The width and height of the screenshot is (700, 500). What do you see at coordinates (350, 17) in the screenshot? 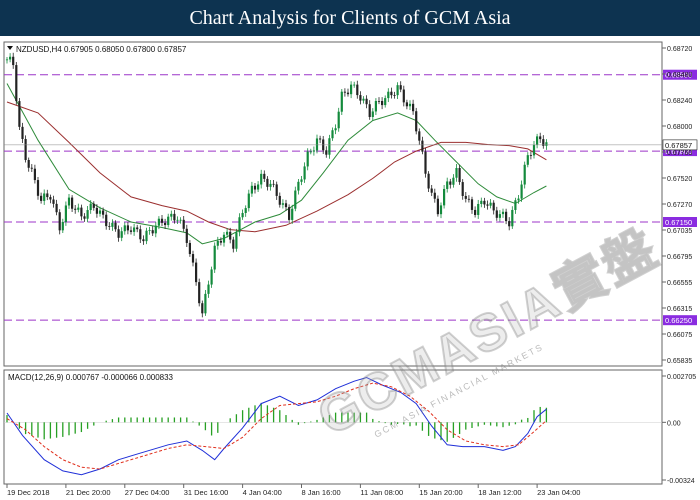
I see `page-title: Chart Analysis for Clients of GCM Asia` at bounding box center [350, 17].